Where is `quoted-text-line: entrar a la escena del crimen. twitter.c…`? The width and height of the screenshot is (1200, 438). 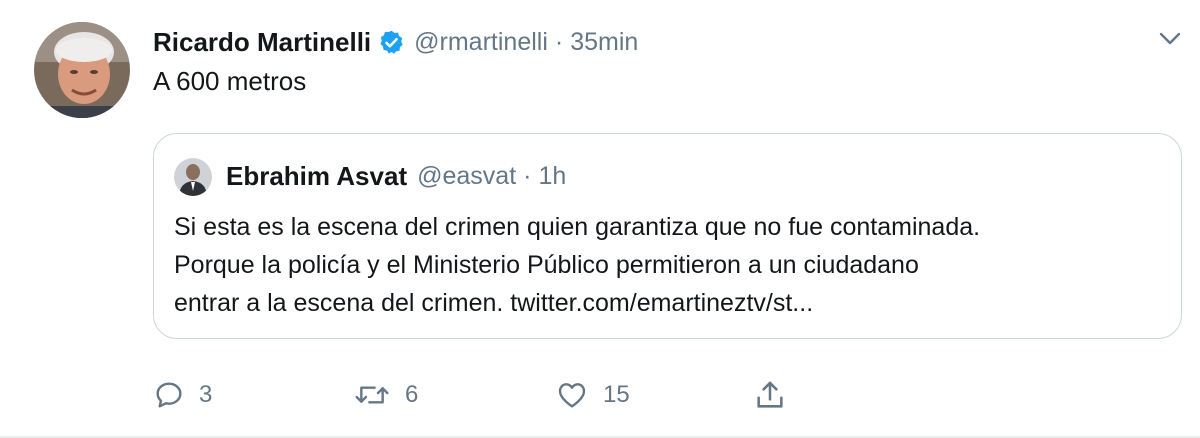
quoted-text-line: entrar a la escena del crimen. twitter.c… is located at coordinates (494, 303).